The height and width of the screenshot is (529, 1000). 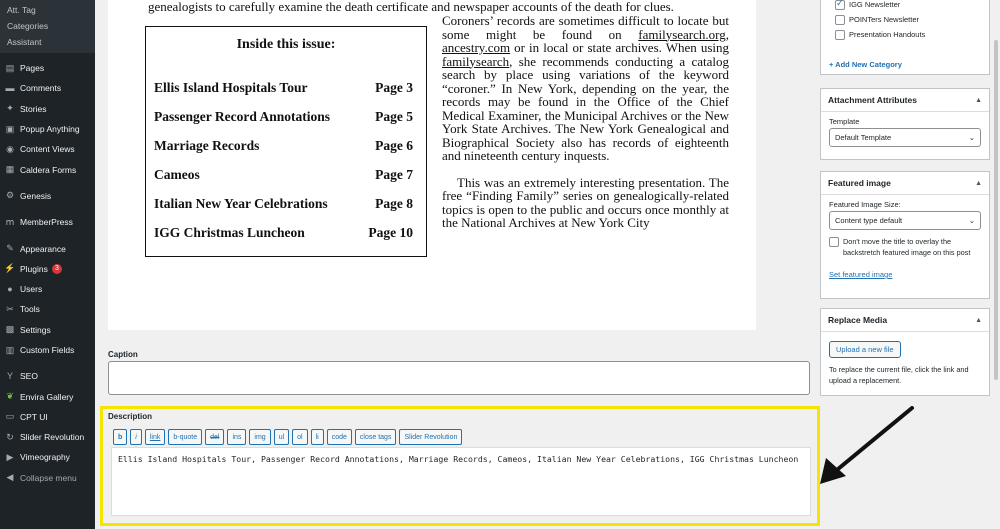 I want to click on sidebar-item-label: CPT UI, so click(x=34, y=416).